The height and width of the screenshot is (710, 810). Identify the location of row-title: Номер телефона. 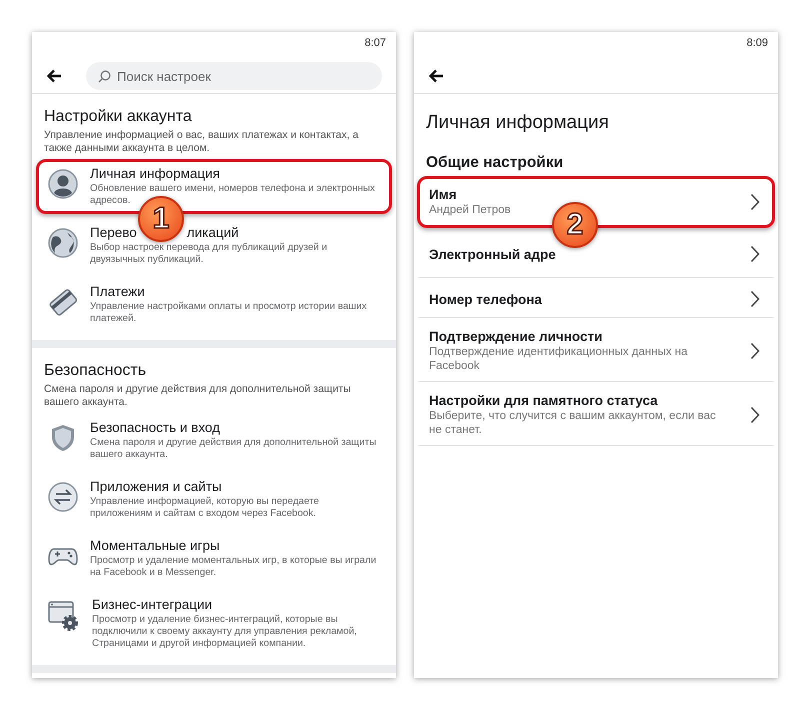
(485, 299).